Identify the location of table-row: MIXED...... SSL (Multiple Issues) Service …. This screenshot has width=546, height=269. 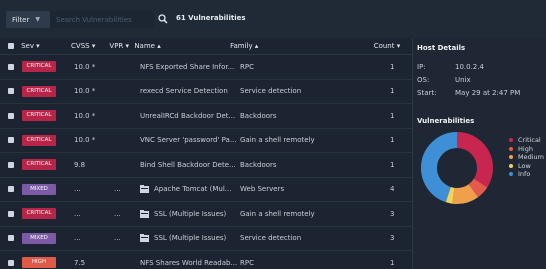
(206, 239).